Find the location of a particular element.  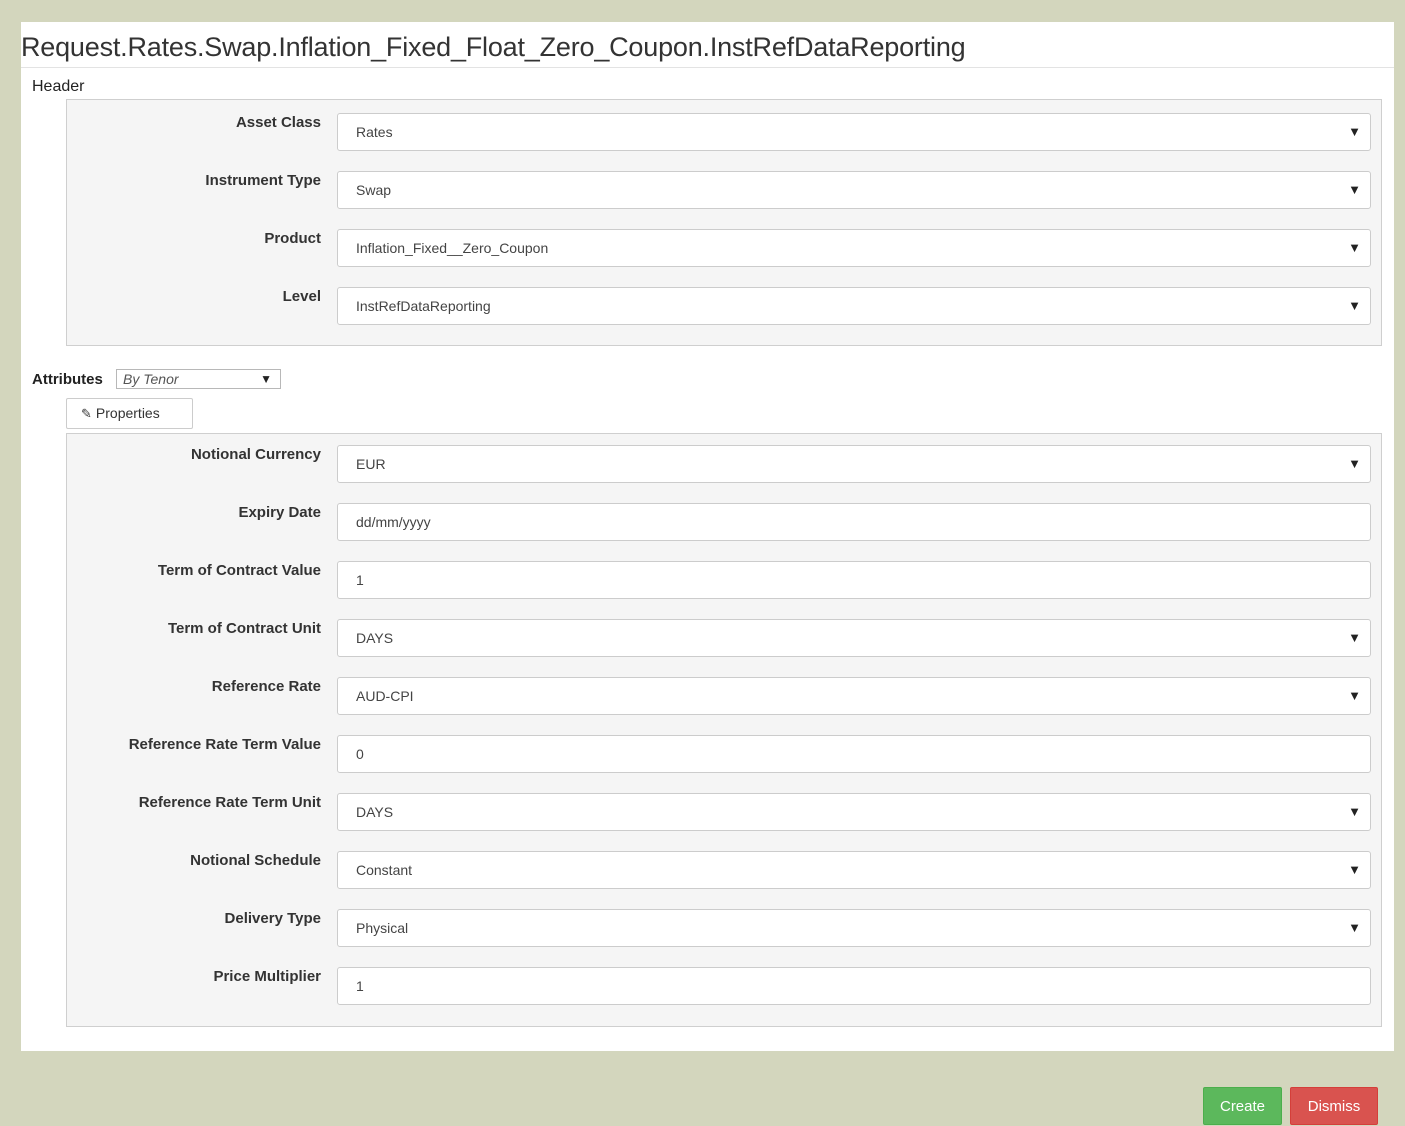

reference-rate-value: AUD-CPI is located at coordinates (385, 696).